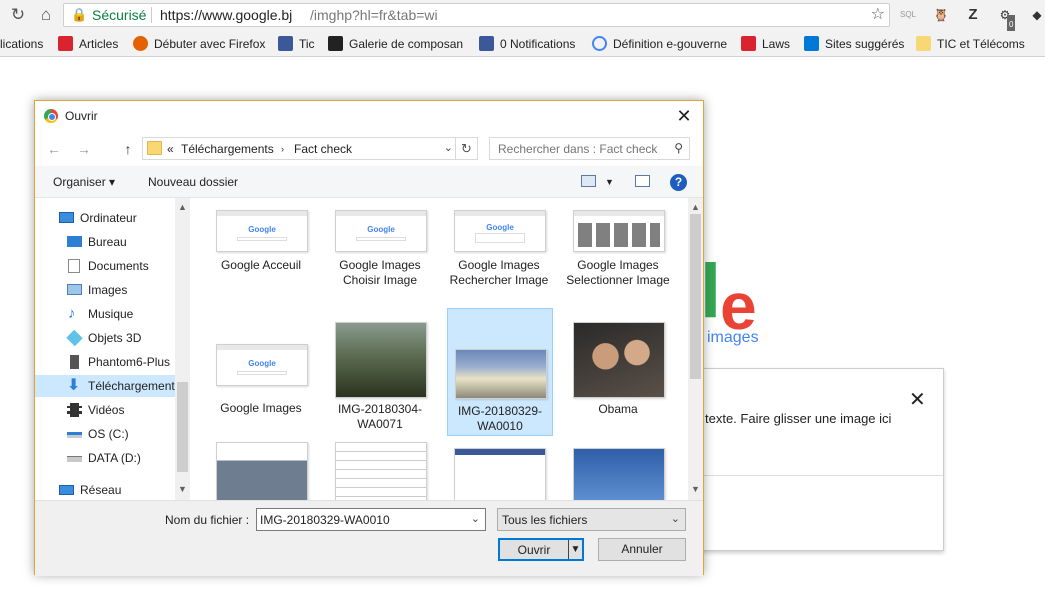  Describe the element at coordinates (105, 338) in the screenshot. I see `tree-item-3d-objects: Objets 3D` at that location.